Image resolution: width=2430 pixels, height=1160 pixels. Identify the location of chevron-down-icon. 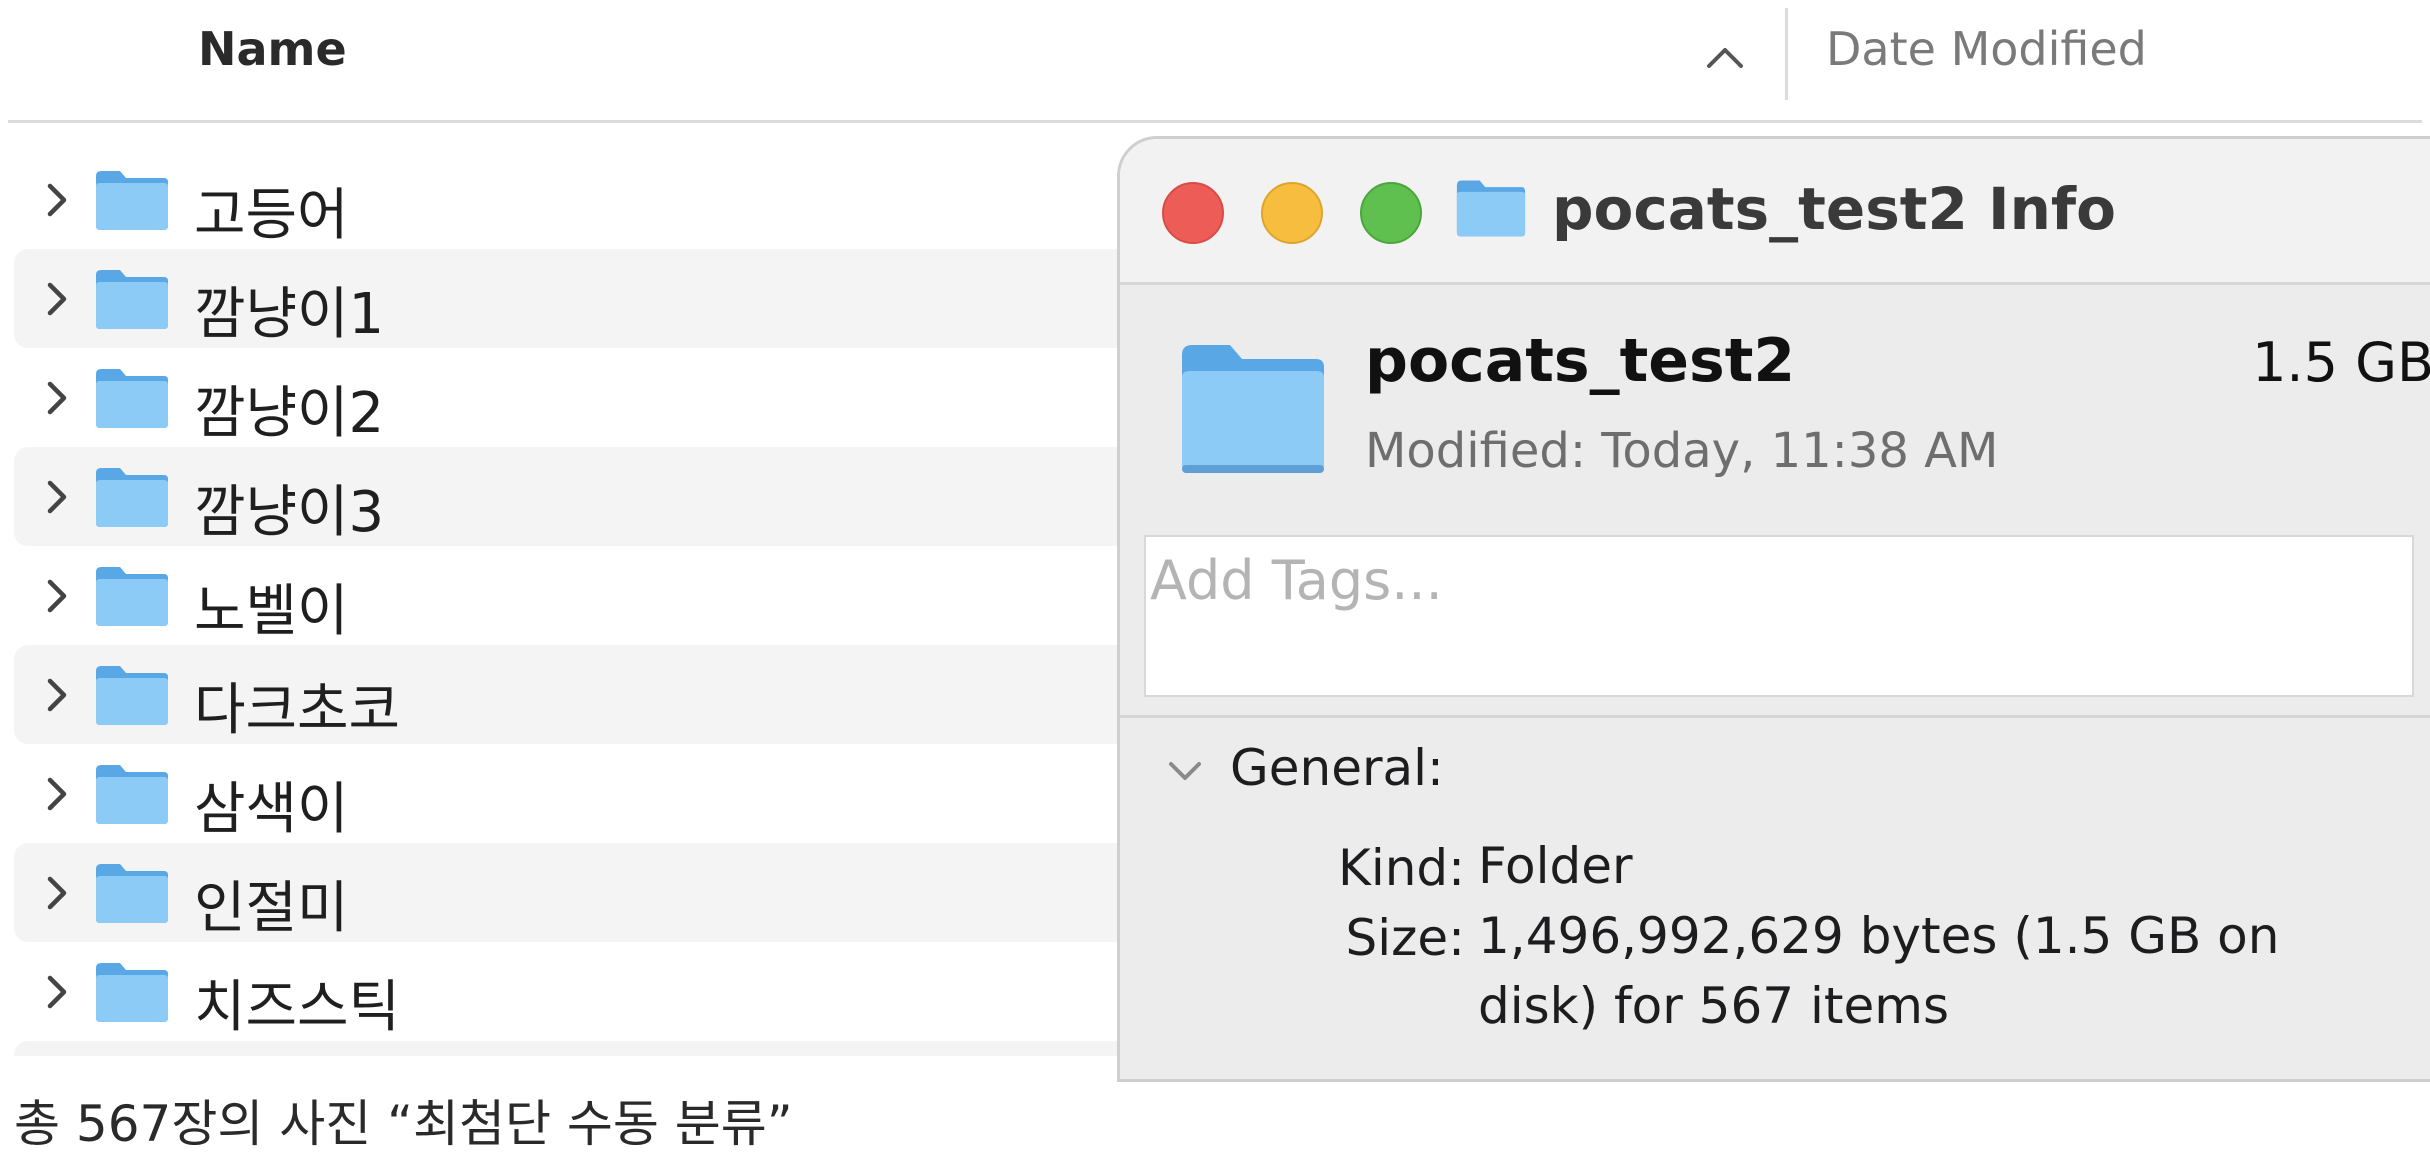
(1185, 771).